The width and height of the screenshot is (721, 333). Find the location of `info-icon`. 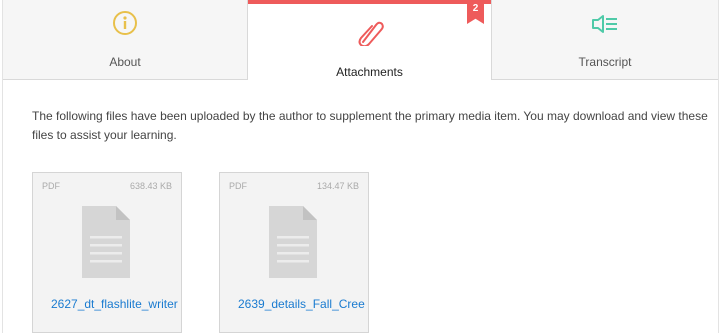

info-icon is located at coordinates (125, 25).